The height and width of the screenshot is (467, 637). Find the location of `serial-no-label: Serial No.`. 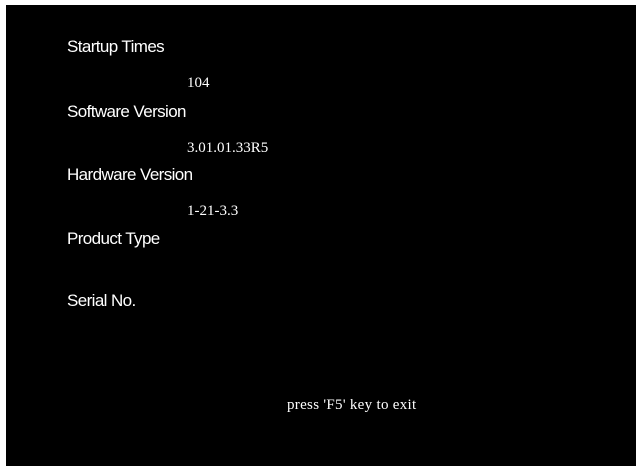

serial-no-label: Serial No. is located at coordinates (101, 300).